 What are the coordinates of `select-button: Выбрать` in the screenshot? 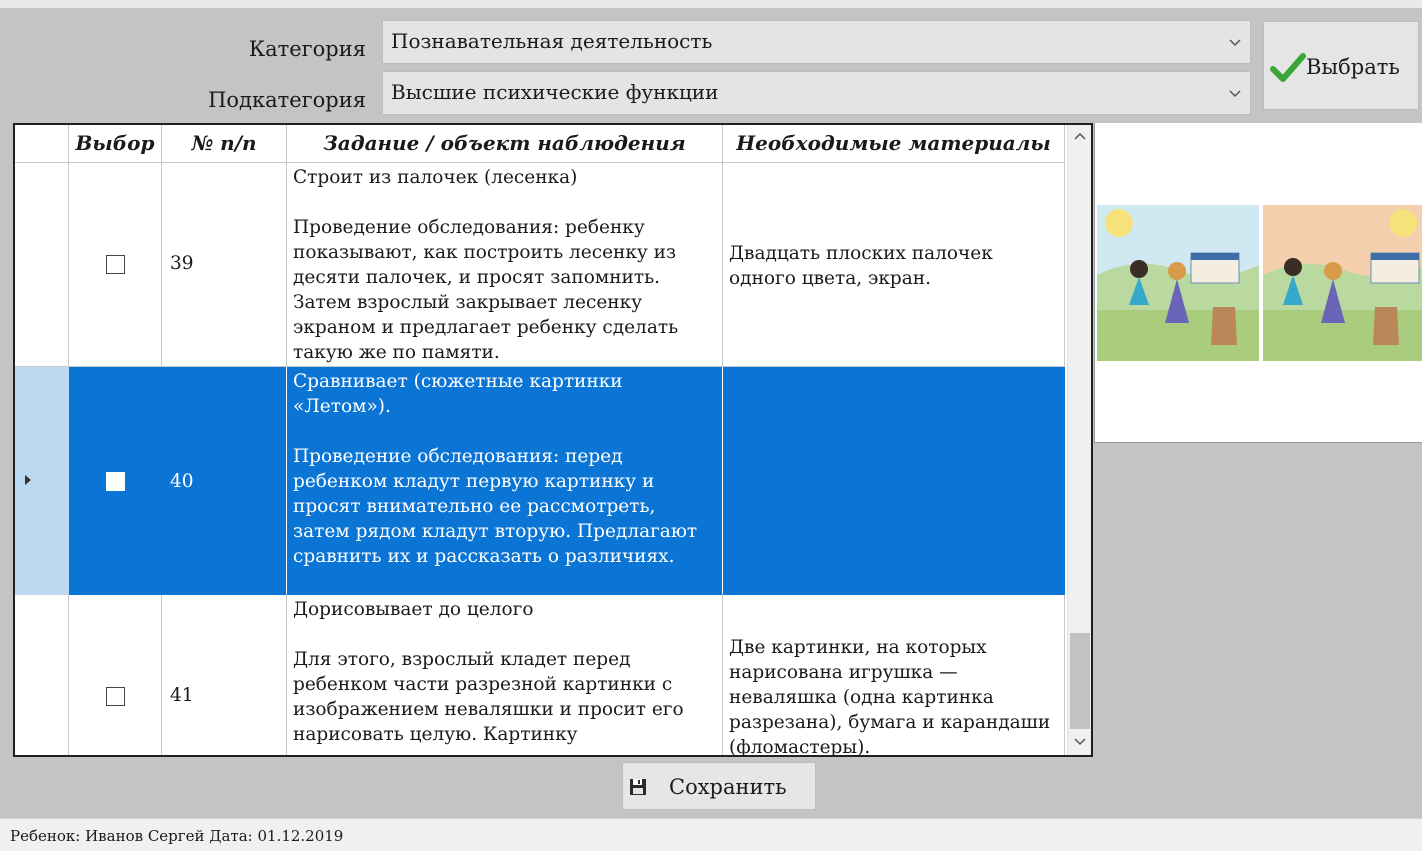 It's located at (1341, 65).